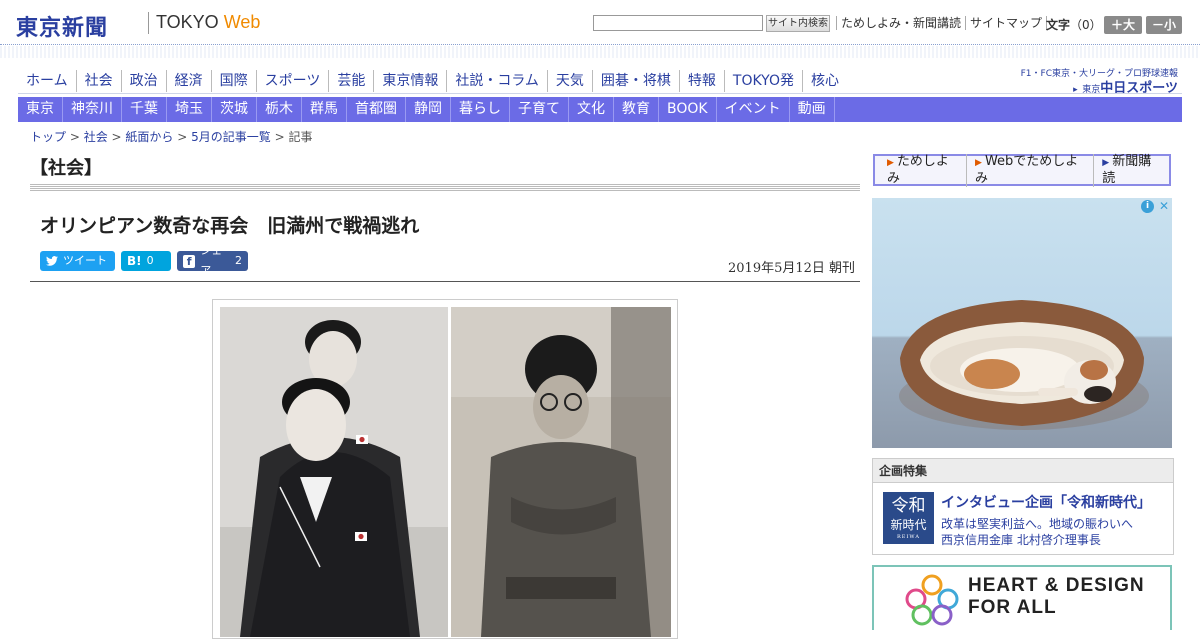 This screenshot has height=639, width=1200. Describe the element at coordinates (908, 537) in the screenshot. I see `reiwa-logo-line3: REIWA` at that location.